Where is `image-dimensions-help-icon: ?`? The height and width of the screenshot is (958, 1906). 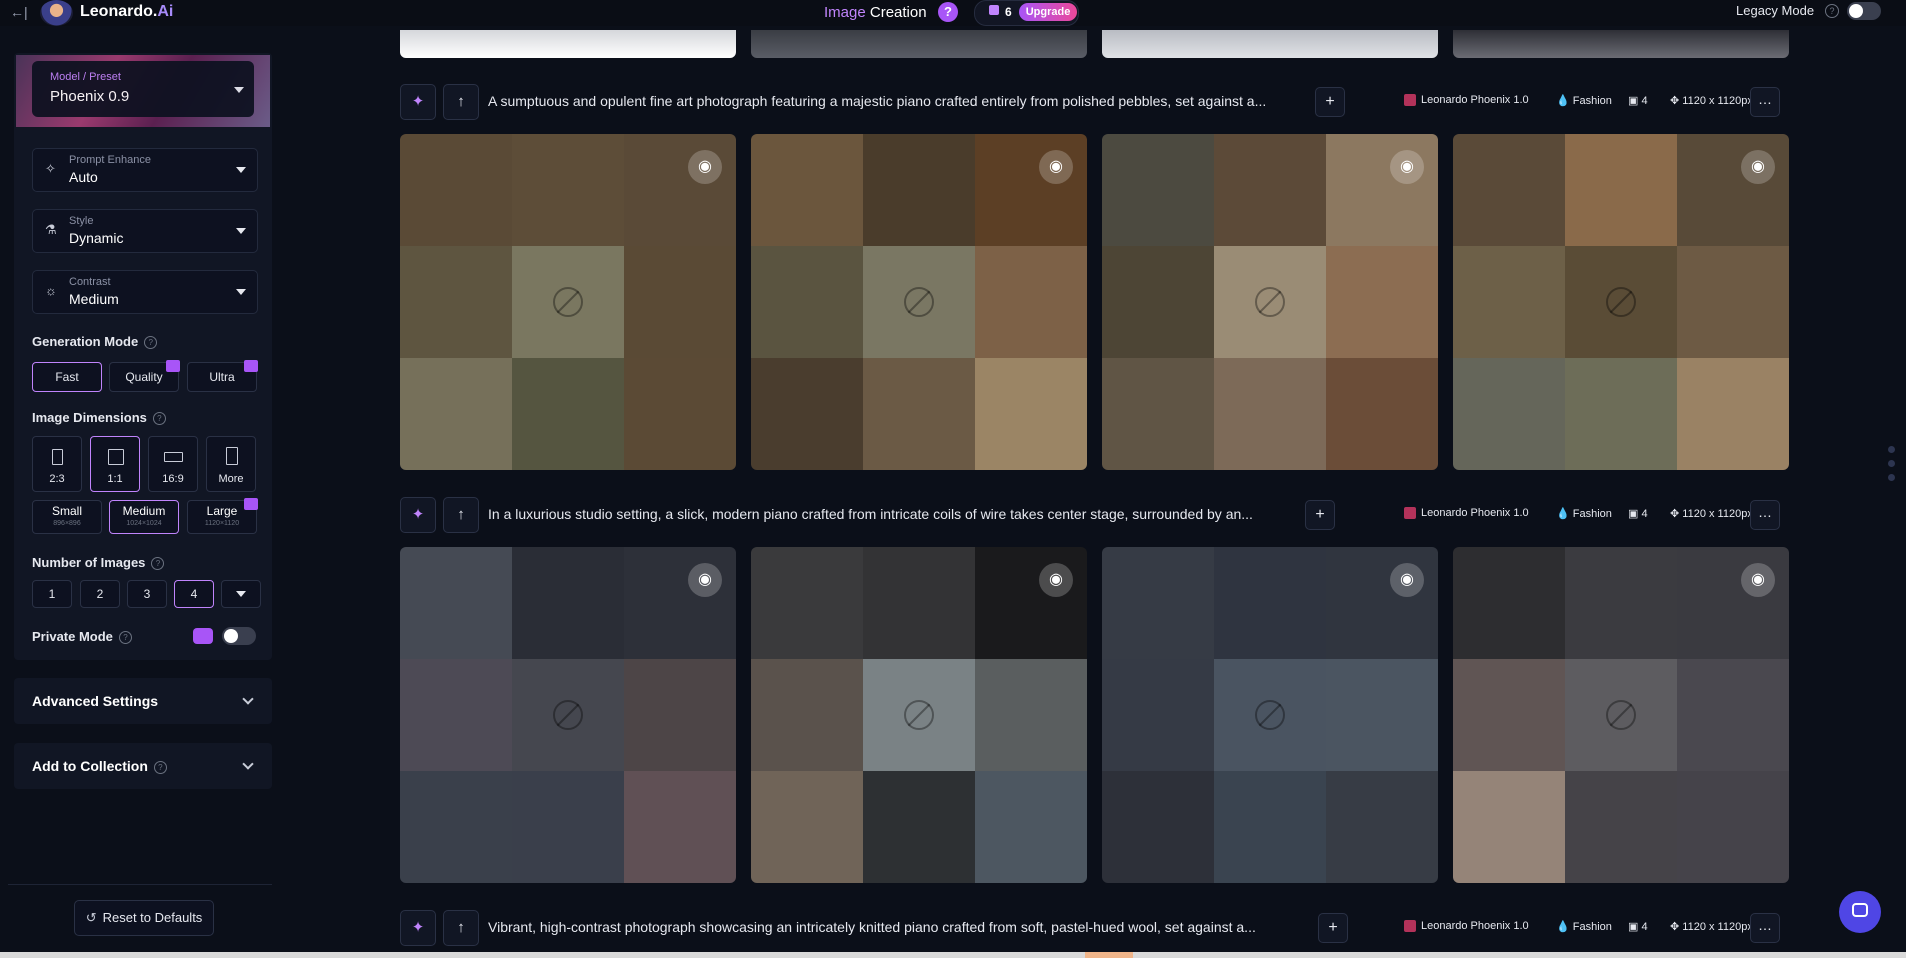
image-dimensions-help-icon: ? is located at coordinates (159, 419).